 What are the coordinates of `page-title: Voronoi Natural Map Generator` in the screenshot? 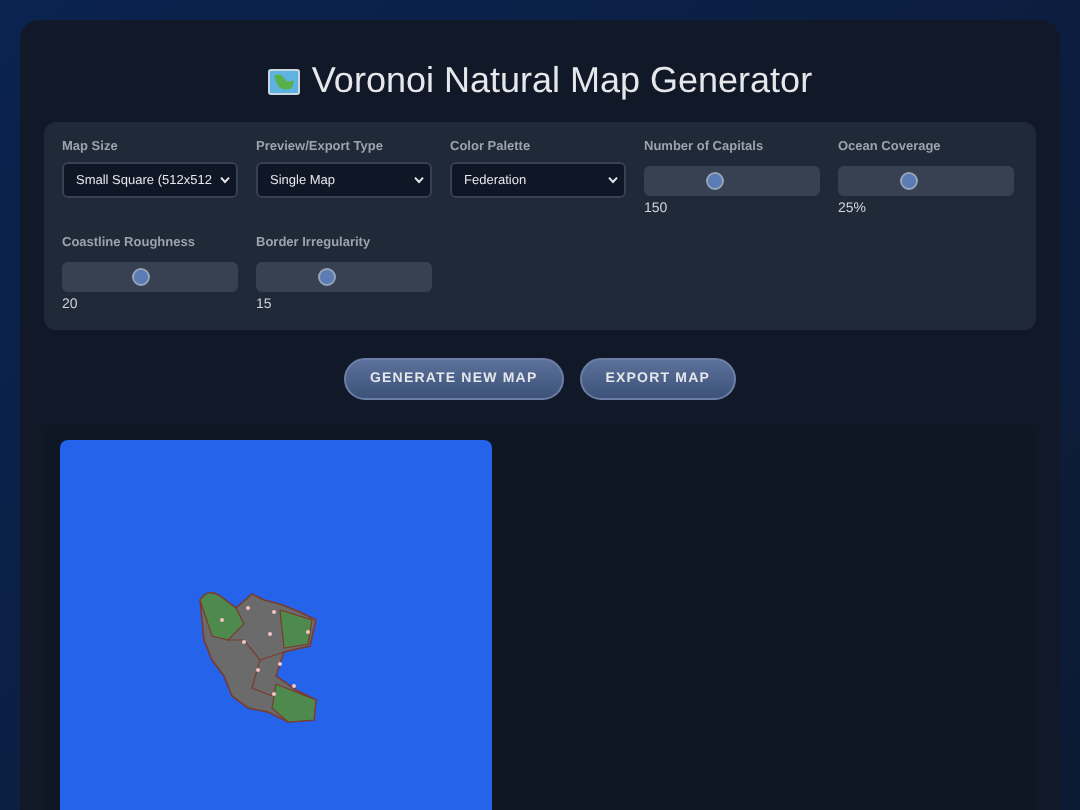 It's located at (562, 81).